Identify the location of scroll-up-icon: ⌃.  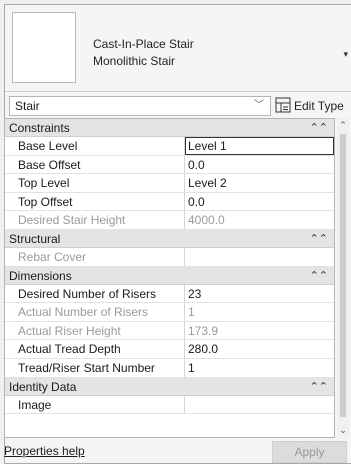
(343, 125).